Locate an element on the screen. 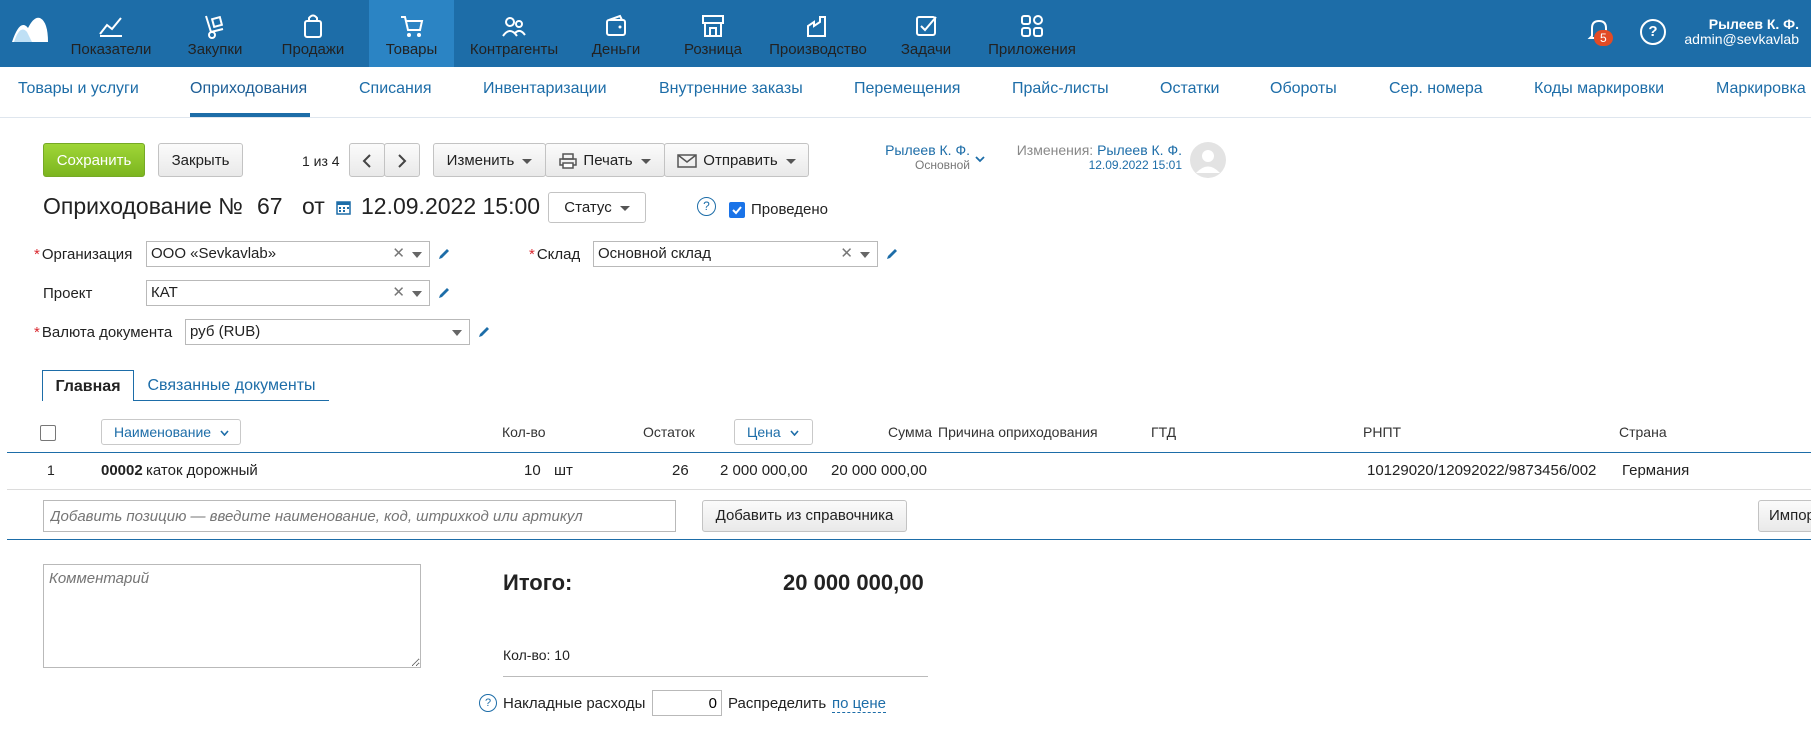 Image resolution: width=1811 pixels, height=750 pixels. factory-icon is located at coordinates (816, 26).